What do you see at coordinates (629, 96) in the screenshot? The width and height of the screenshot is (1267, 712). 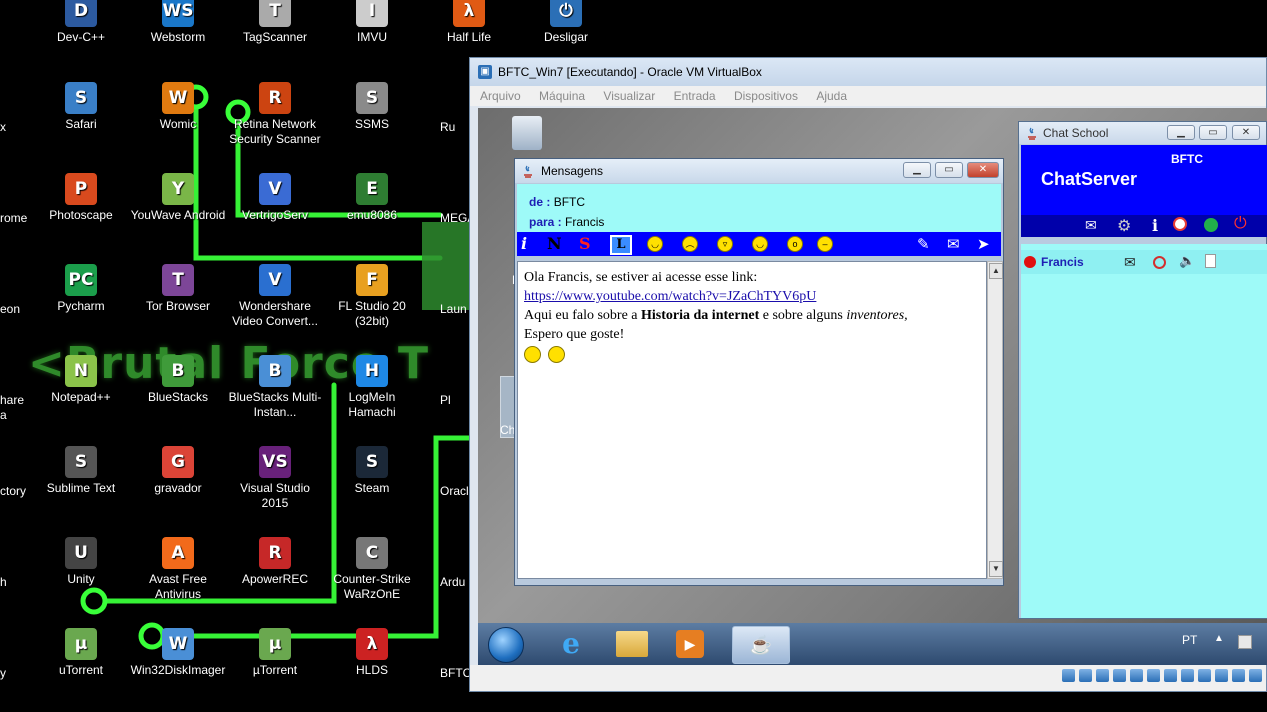 I see `menu-visualizar: Visualizar` at bounding box center [629, 96].